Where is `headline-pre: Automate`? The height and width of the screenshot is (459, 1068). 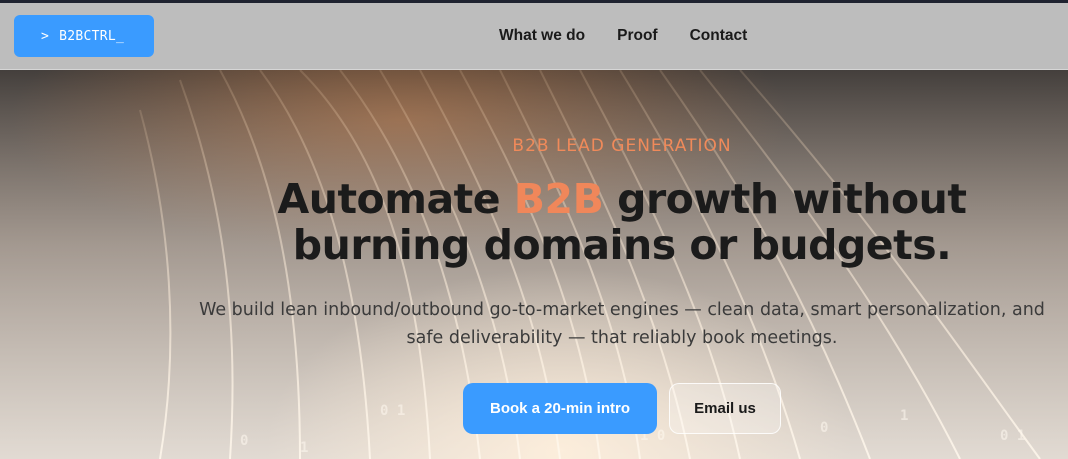
headline-pre: Automate is located at coordinates (395, 199).